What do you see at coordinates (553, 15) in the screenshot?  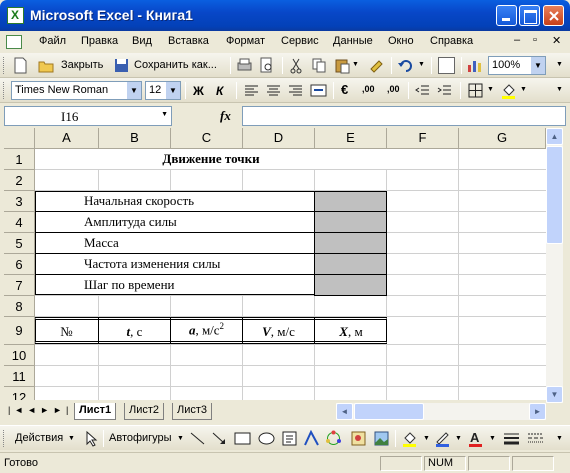 I see `close-button` at bounding box center [553, 15].